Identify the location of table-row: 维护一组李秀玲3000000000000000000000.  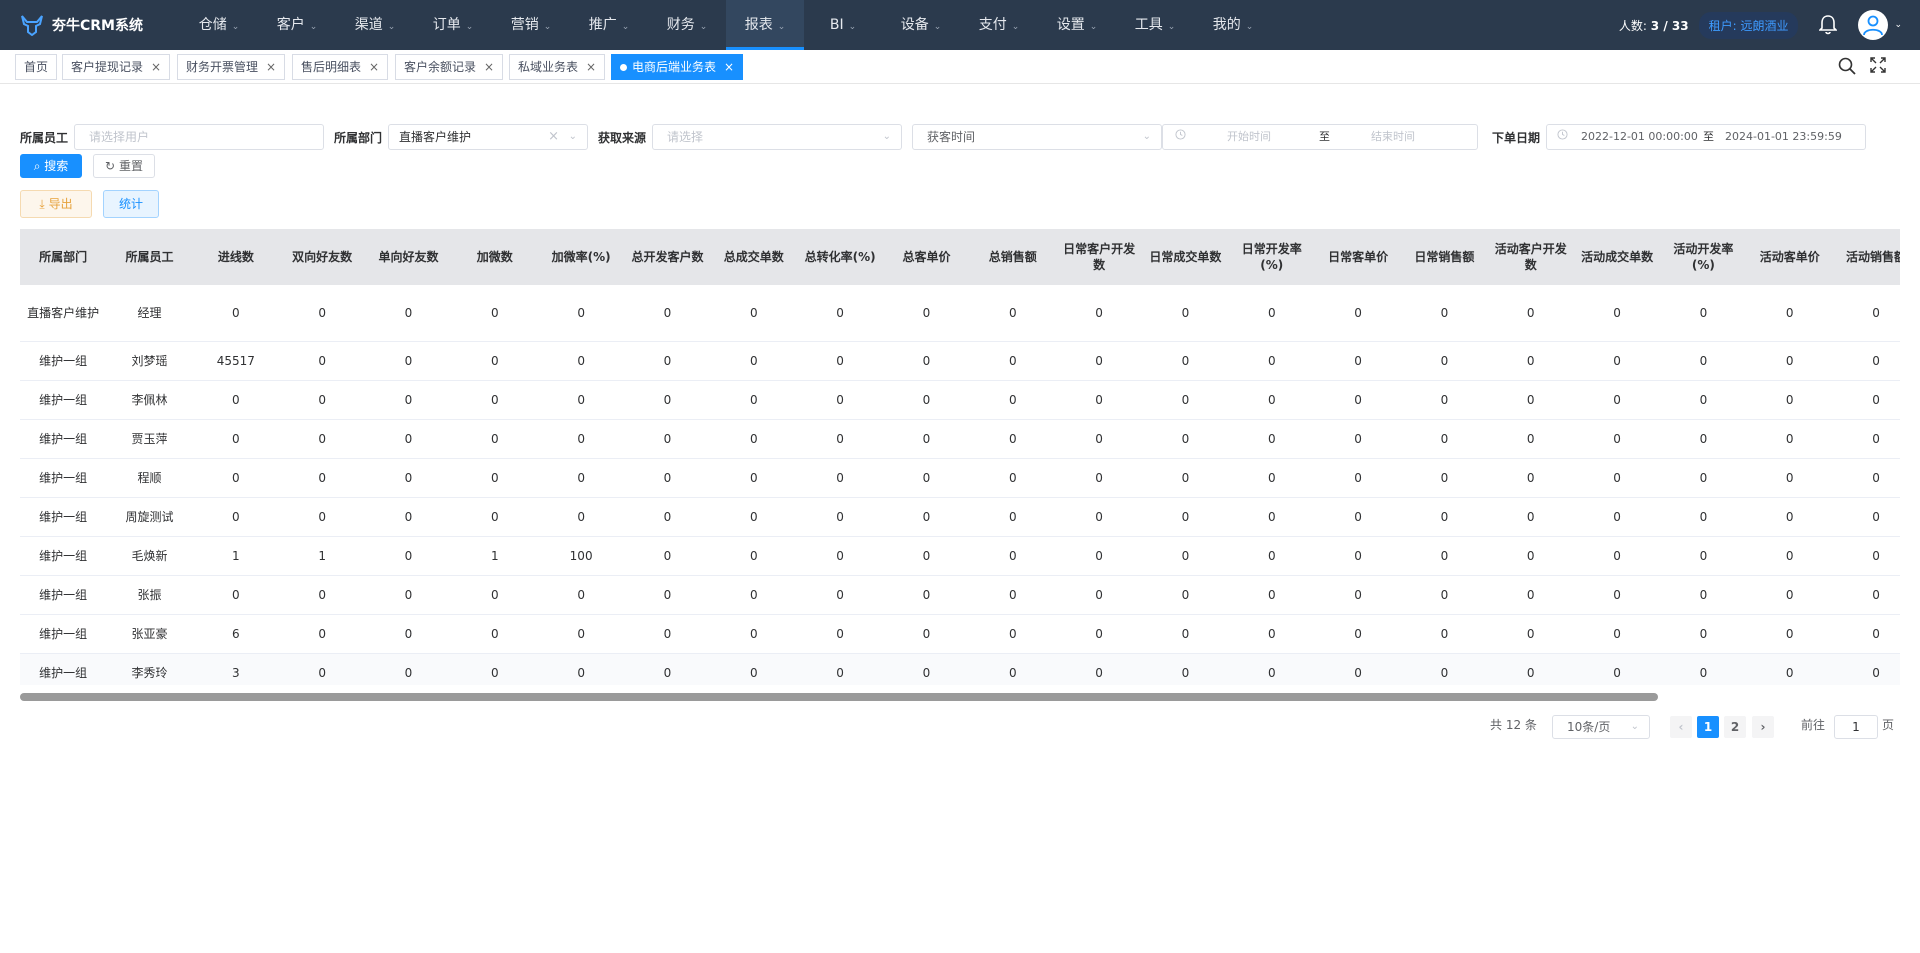
(960, 669).